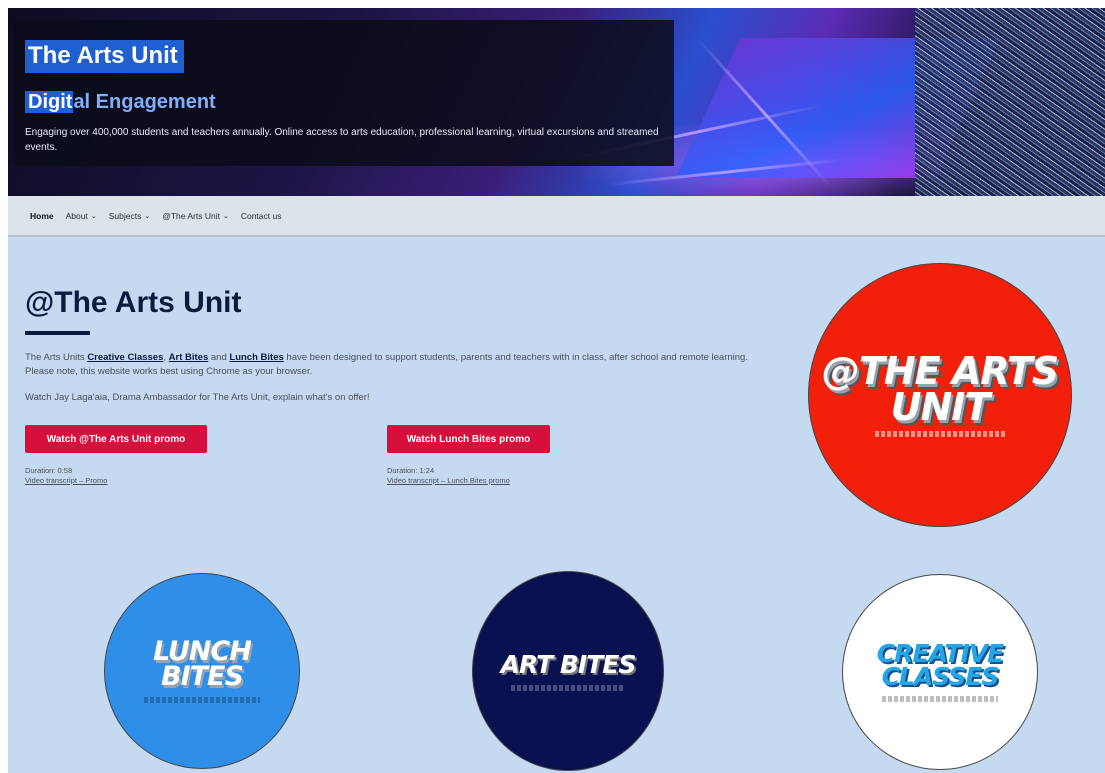 This screenshot has height=773, width=1105. I want to click on lunch-bites-logo: LUNCH BITES, so click(202, 671).